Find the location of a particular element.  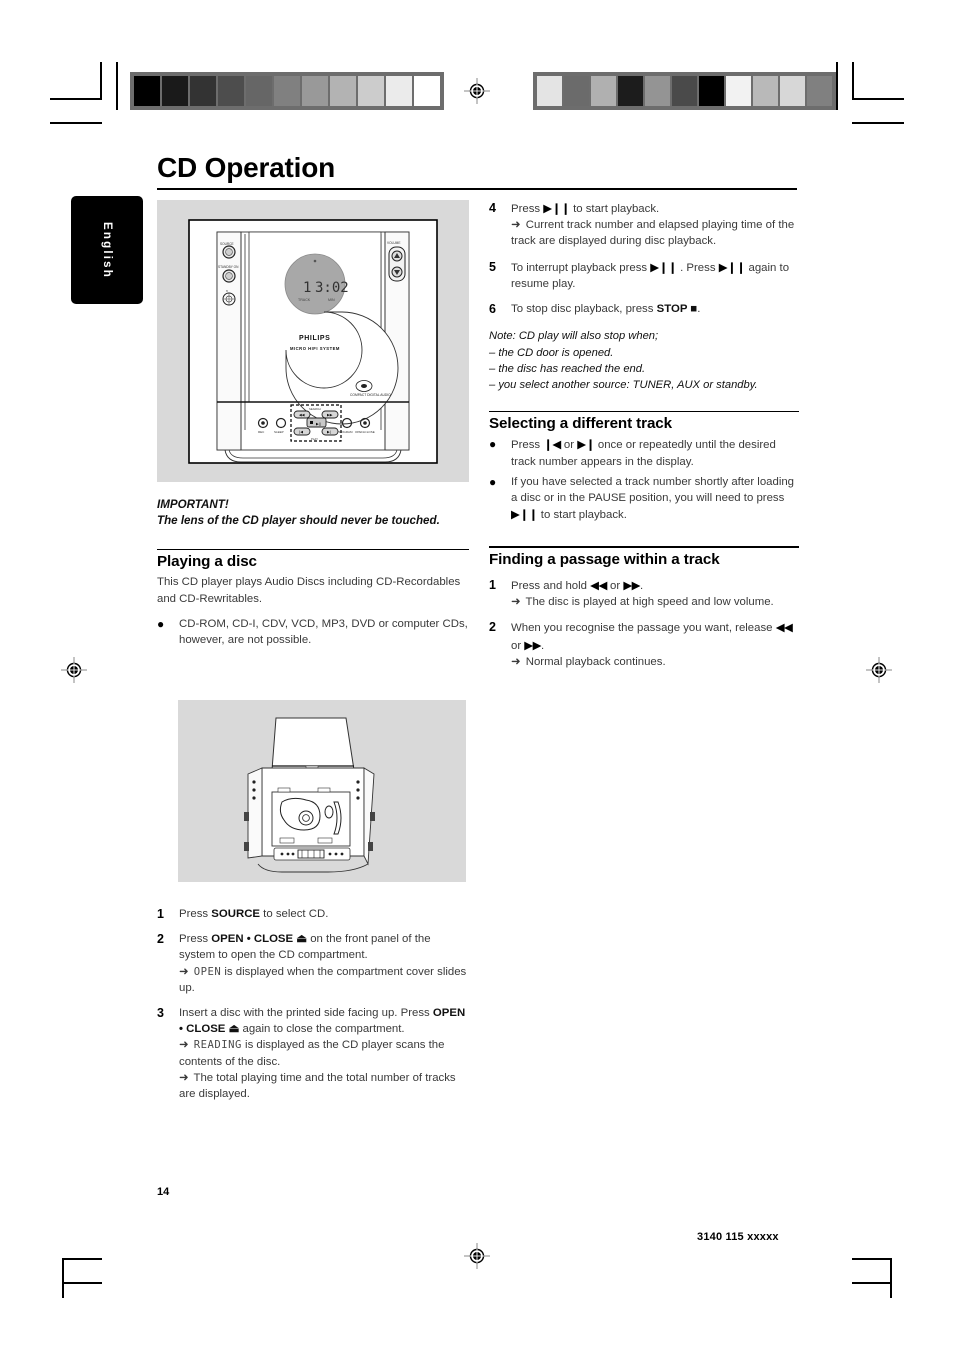

section-selecting-track: Selecting a different track is located at coordinates (644, 421).